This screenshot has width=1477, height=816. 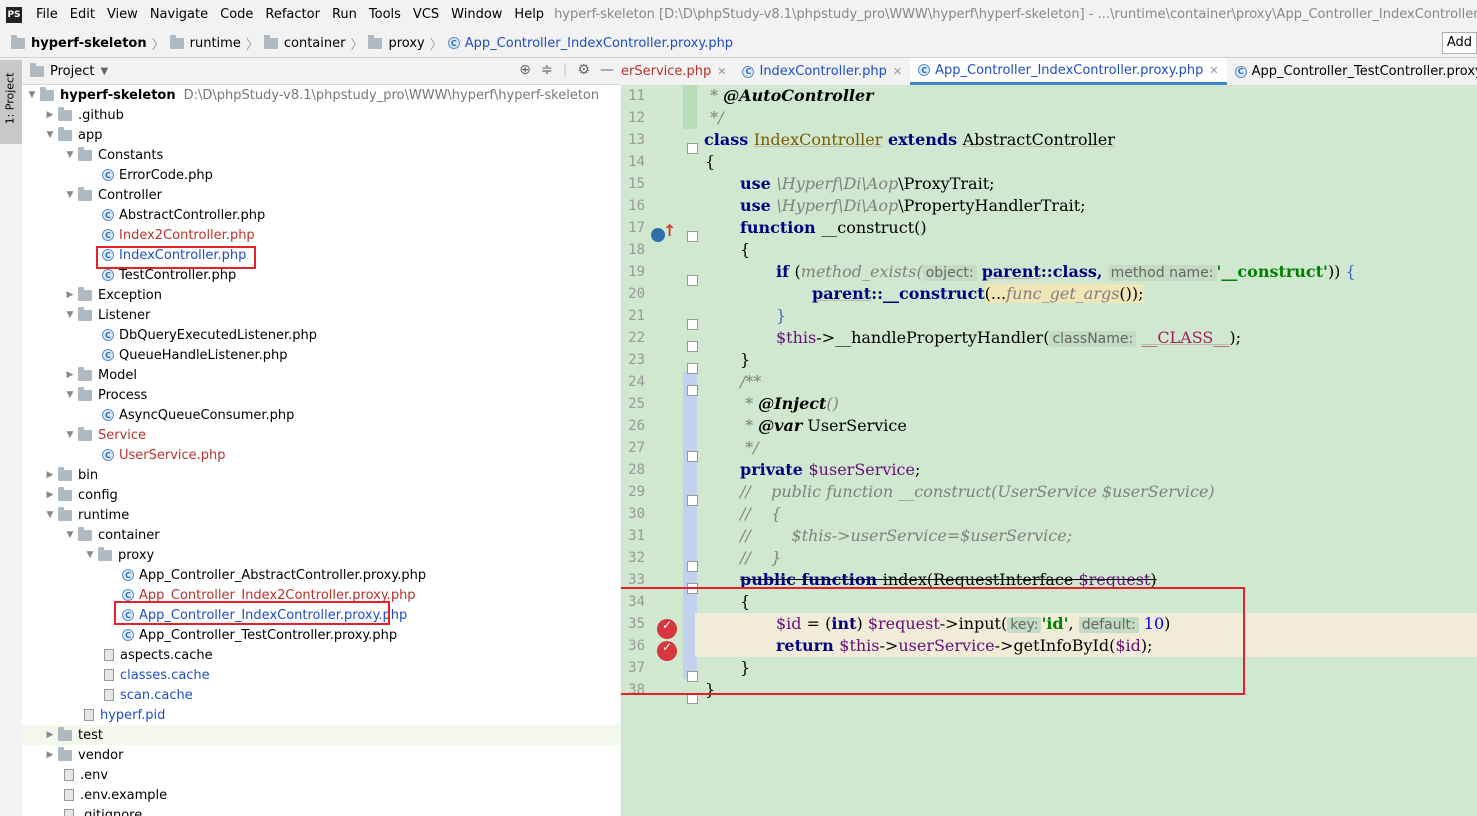 I want to click on menu-code: Code, so click(x=236, y=14).